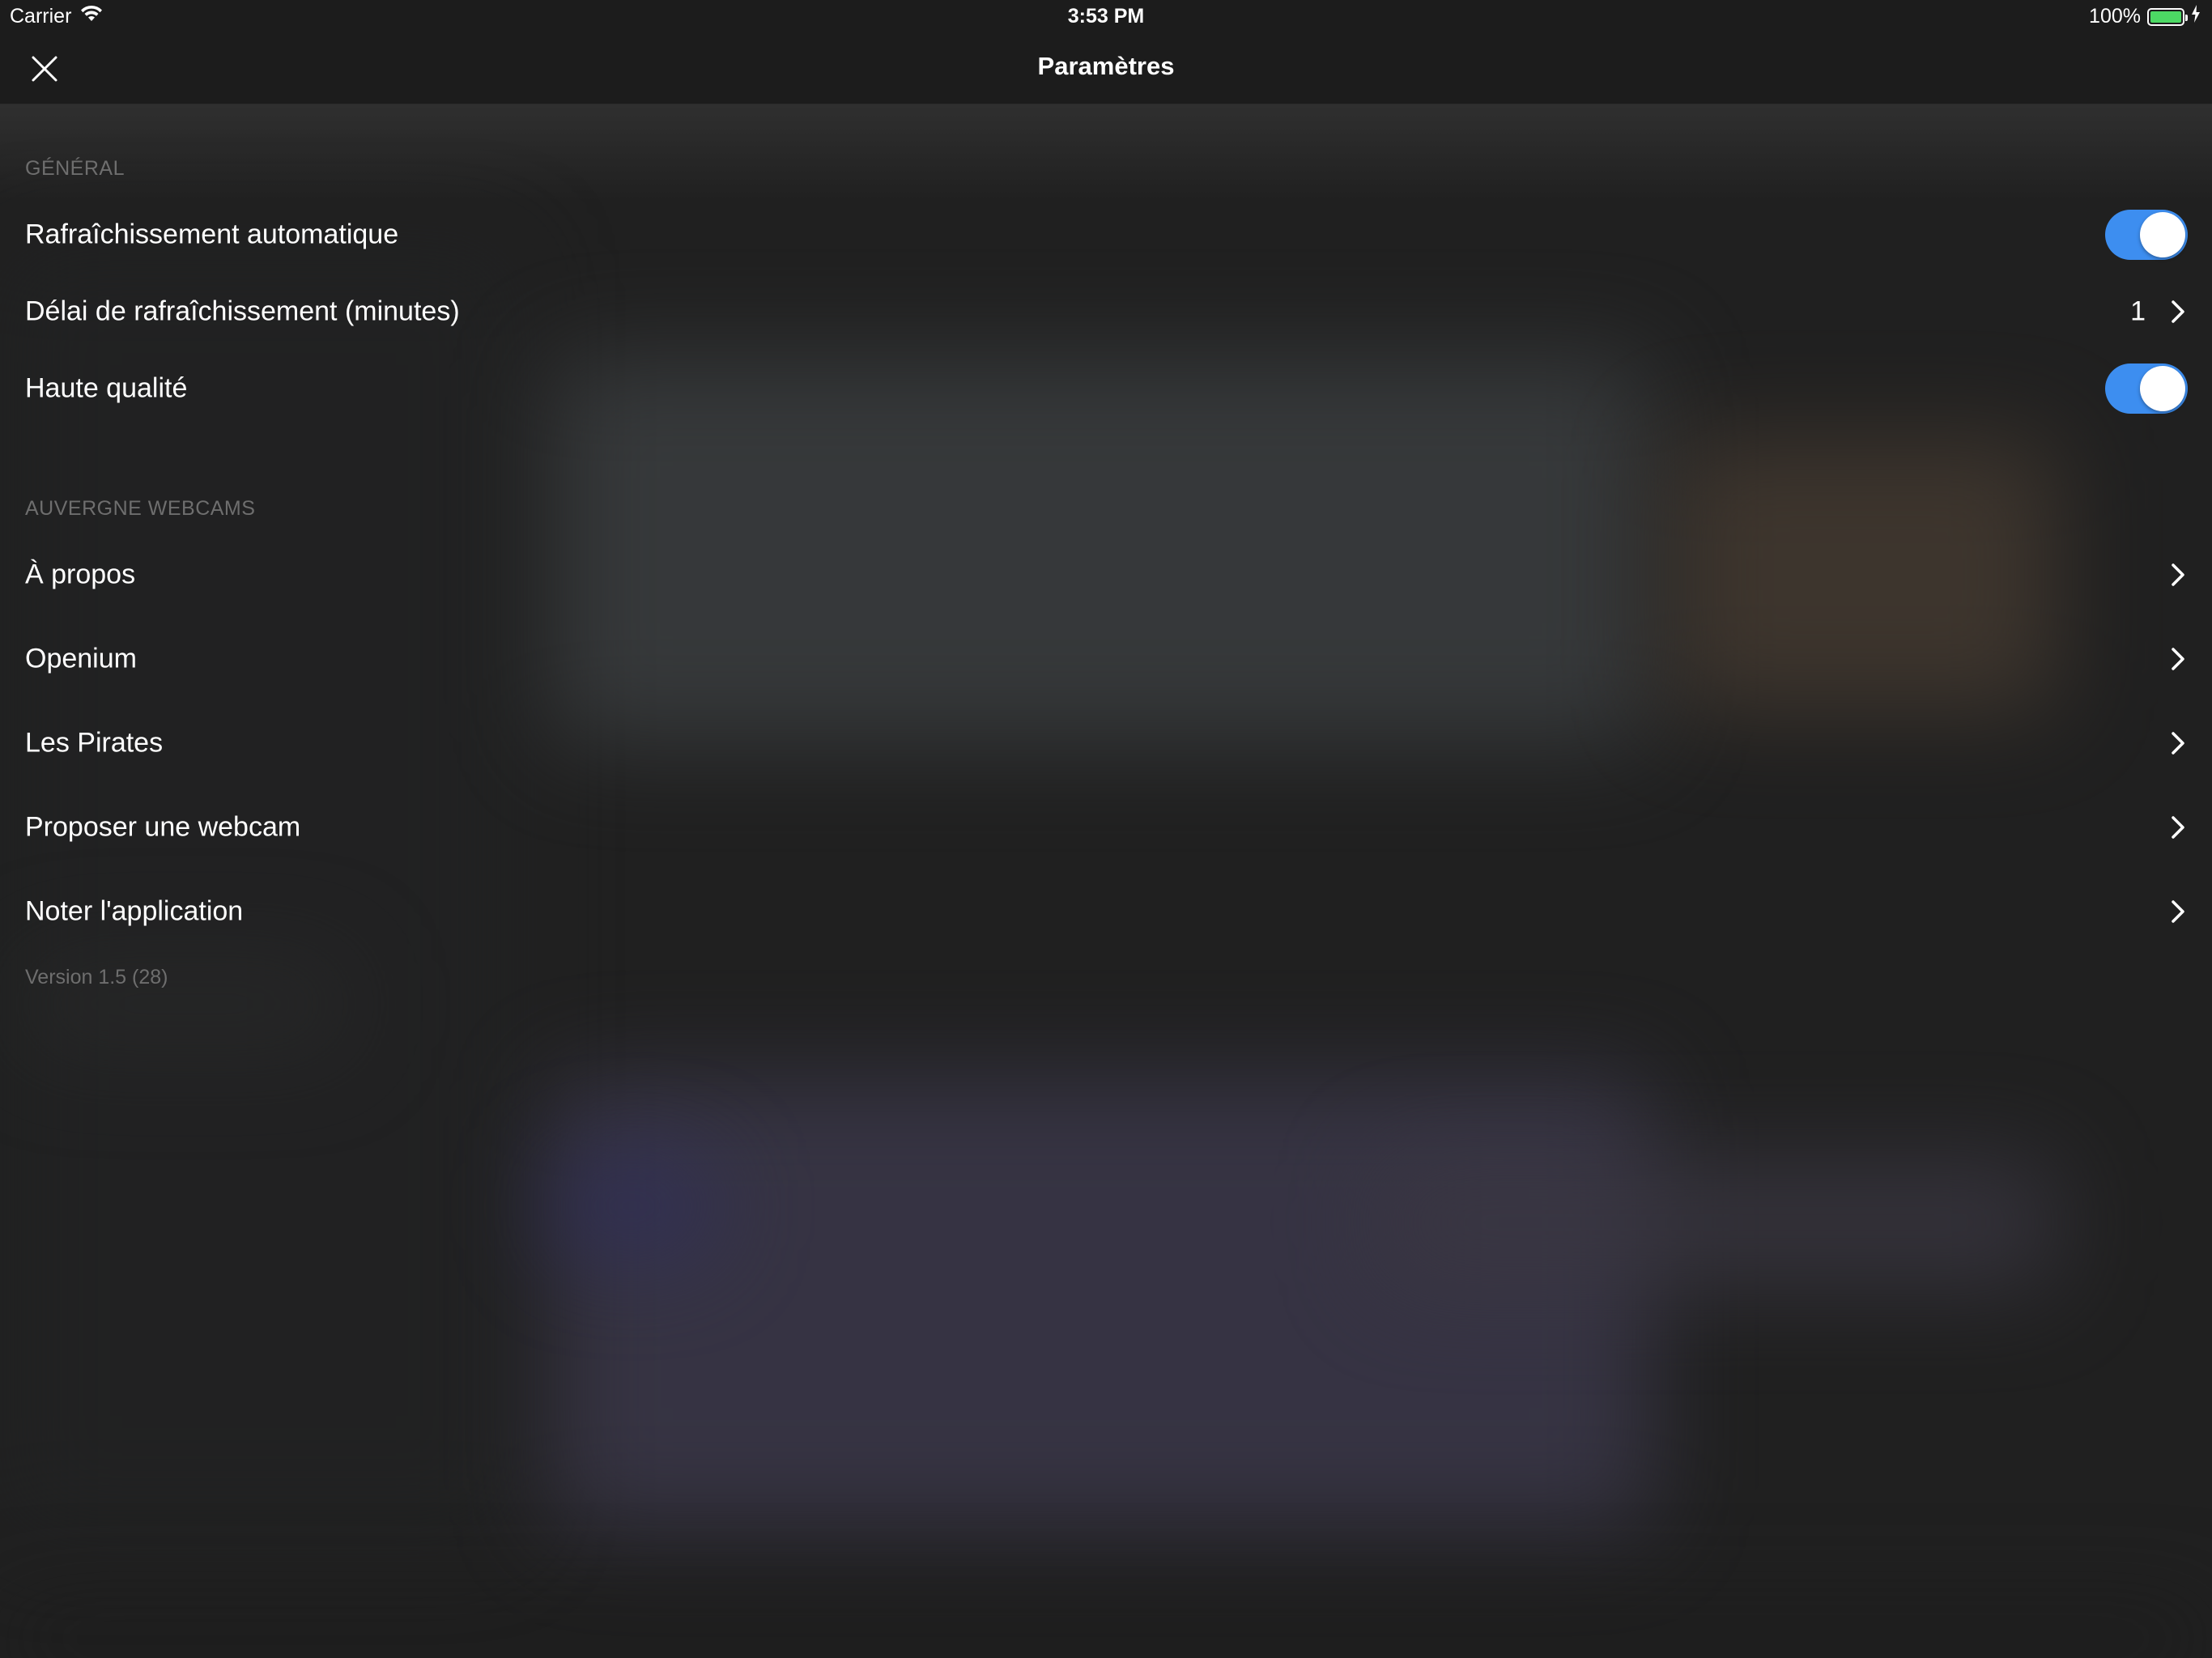 This screenshot has height=1658, width=2212. I want to click on section-header-general: GÉNÉRAL, so click(75, 168).